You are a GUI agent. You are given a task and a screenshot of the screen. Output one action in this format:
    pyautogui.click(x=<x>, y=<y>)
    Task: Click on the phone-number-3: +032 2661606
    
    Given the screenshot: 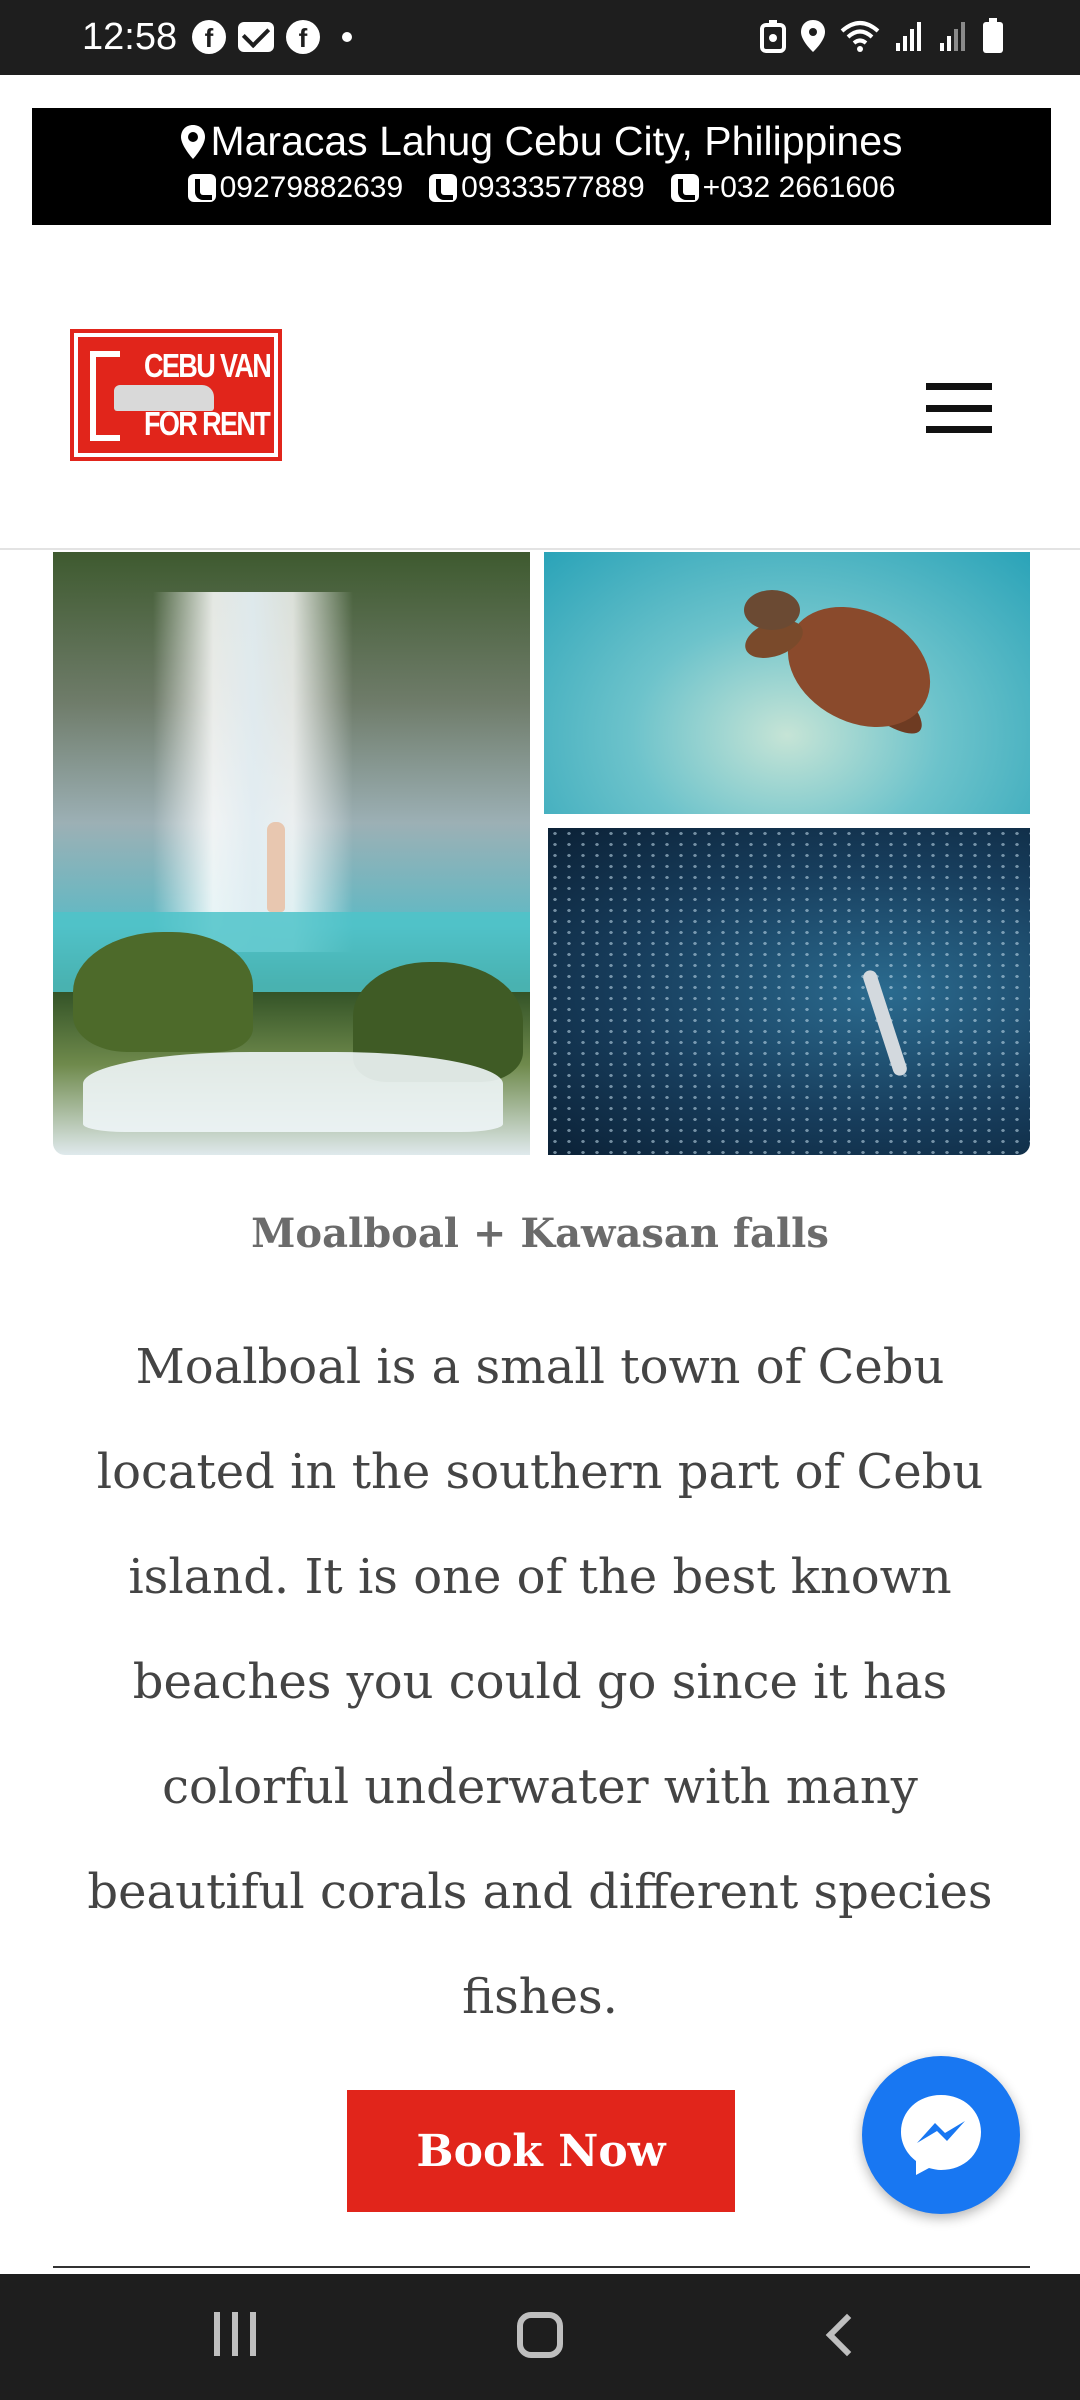 What is the action you would take?
    pyautogui.click(x=799, y=187)
    